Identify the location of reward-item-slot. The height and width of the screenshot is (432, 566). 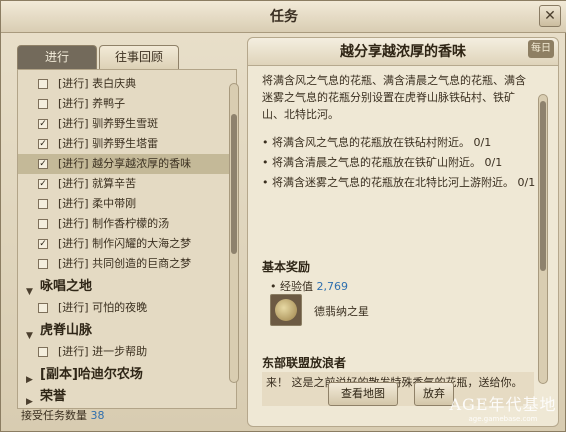
(286, 310).